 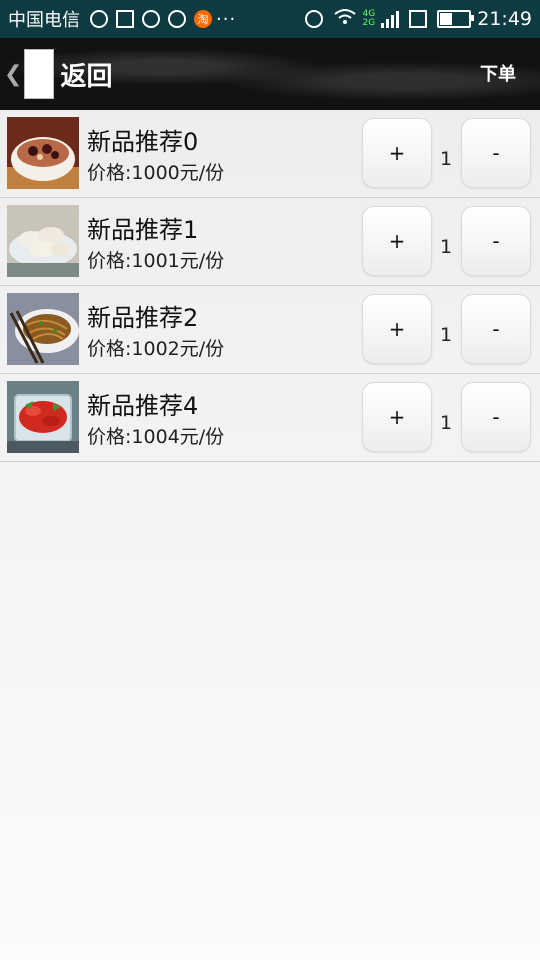 What do you see at coordinates (43, 417) in the screenshot?
I see `food-image-salad` at bounding box center [43, 417].